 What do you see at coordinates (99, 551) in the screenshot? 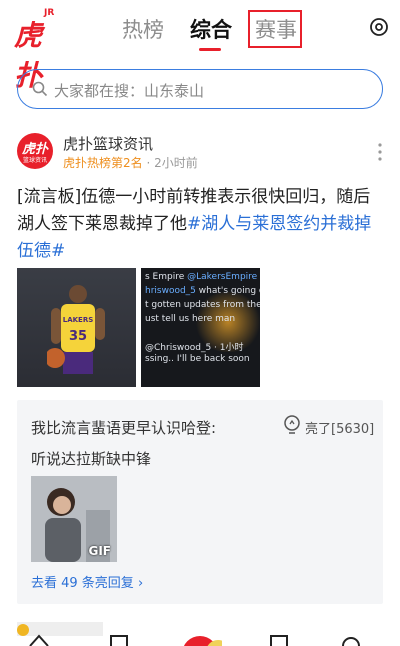
I see `gif-label: GIF` at bounding box center [99, 551].